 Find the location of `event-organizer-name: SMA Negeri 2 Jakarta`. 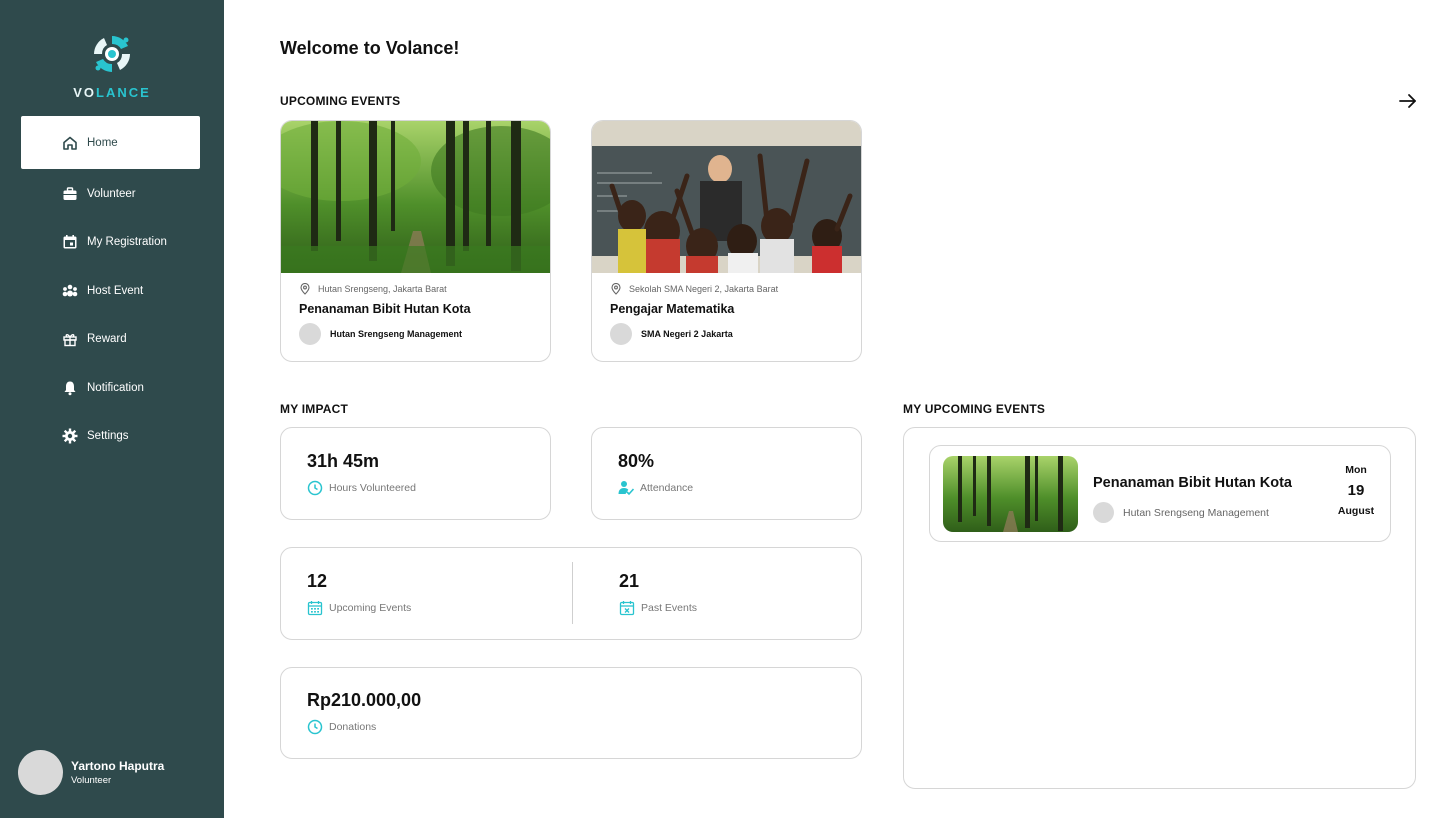

event-organizer-name: SMA Negeri 2 Jakarta is located at coordinates (687, 334).